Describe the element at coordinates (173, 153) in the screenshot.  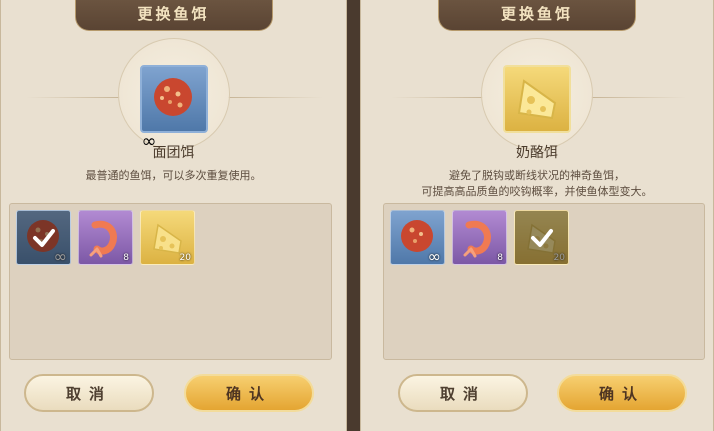
I see `selected-bait-name: 面团饵` at that location.